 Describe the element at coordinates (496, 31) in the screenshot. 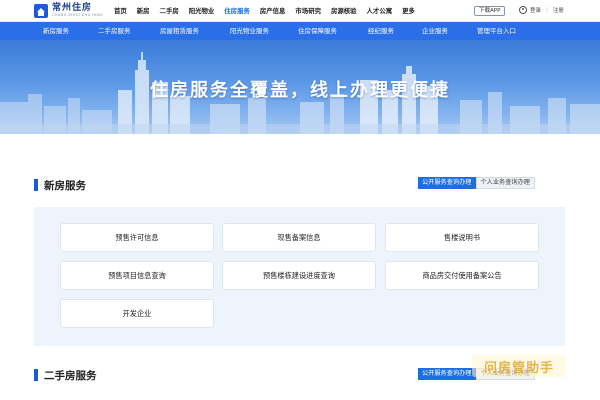

I see `subnav-admin-portal: 管理平台入口` at that location.